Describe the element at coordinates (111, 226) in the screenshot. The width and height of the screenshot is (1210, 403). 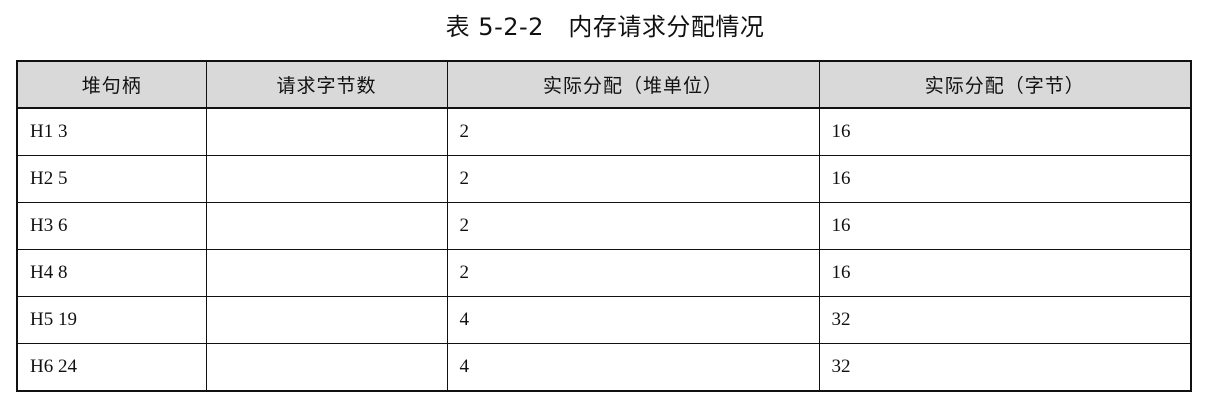
I see `cell-heap-handle: H3 6` at that location.